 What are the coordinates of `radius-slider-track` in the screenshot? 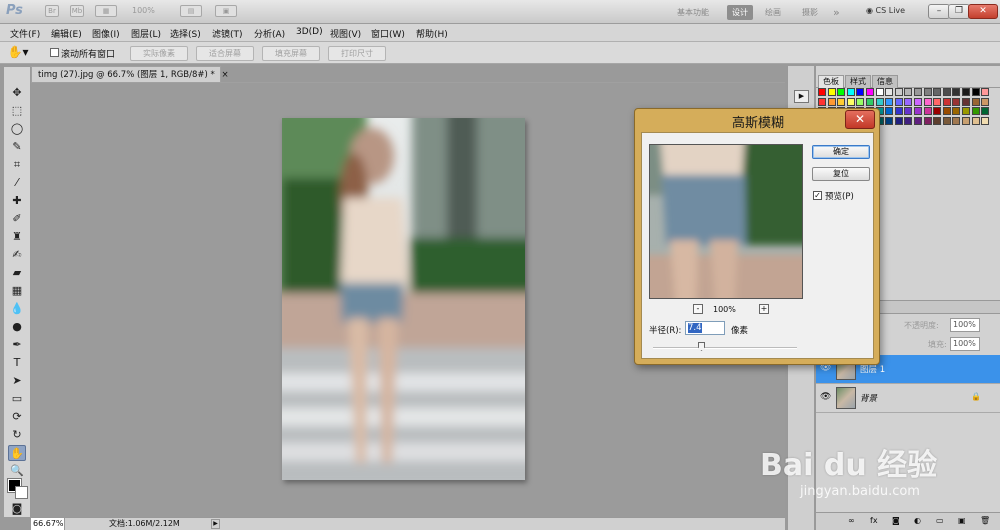 It's located at (725, 348).